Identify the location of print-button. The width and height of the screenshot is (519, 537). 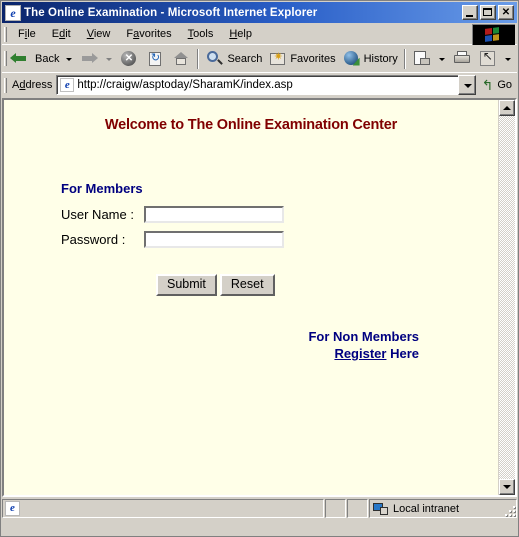
(462, 58).